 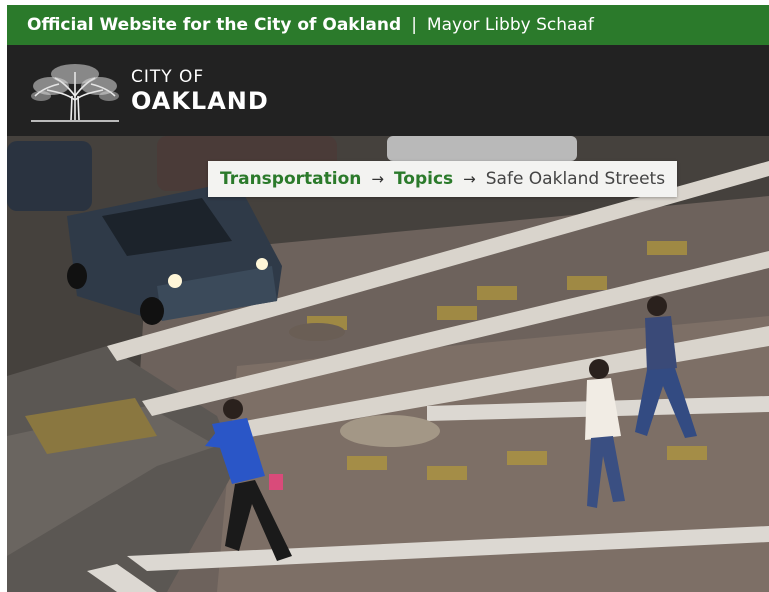 I want to click on breadcrumb-current-page: Safe Oakland Streets, so click(x=575, y=179).